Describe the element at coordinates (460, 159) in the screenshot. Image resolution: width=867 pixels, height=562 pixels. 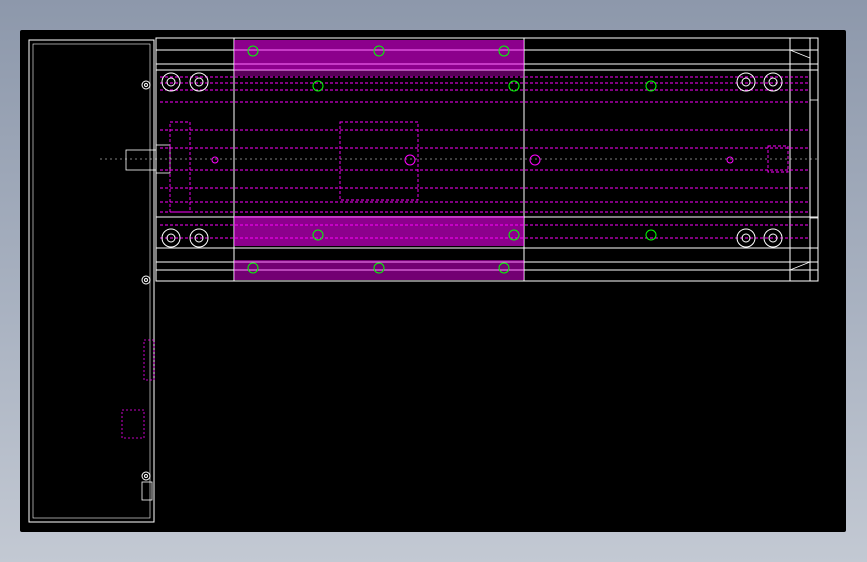
I see `shaft-coupling` at that location.